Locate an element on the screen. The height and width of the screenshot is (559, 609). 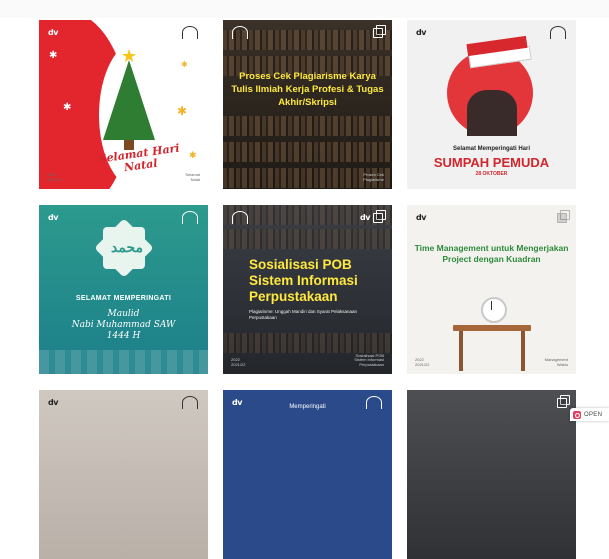
mosque-silhouette is located at coordinates (123, 362).